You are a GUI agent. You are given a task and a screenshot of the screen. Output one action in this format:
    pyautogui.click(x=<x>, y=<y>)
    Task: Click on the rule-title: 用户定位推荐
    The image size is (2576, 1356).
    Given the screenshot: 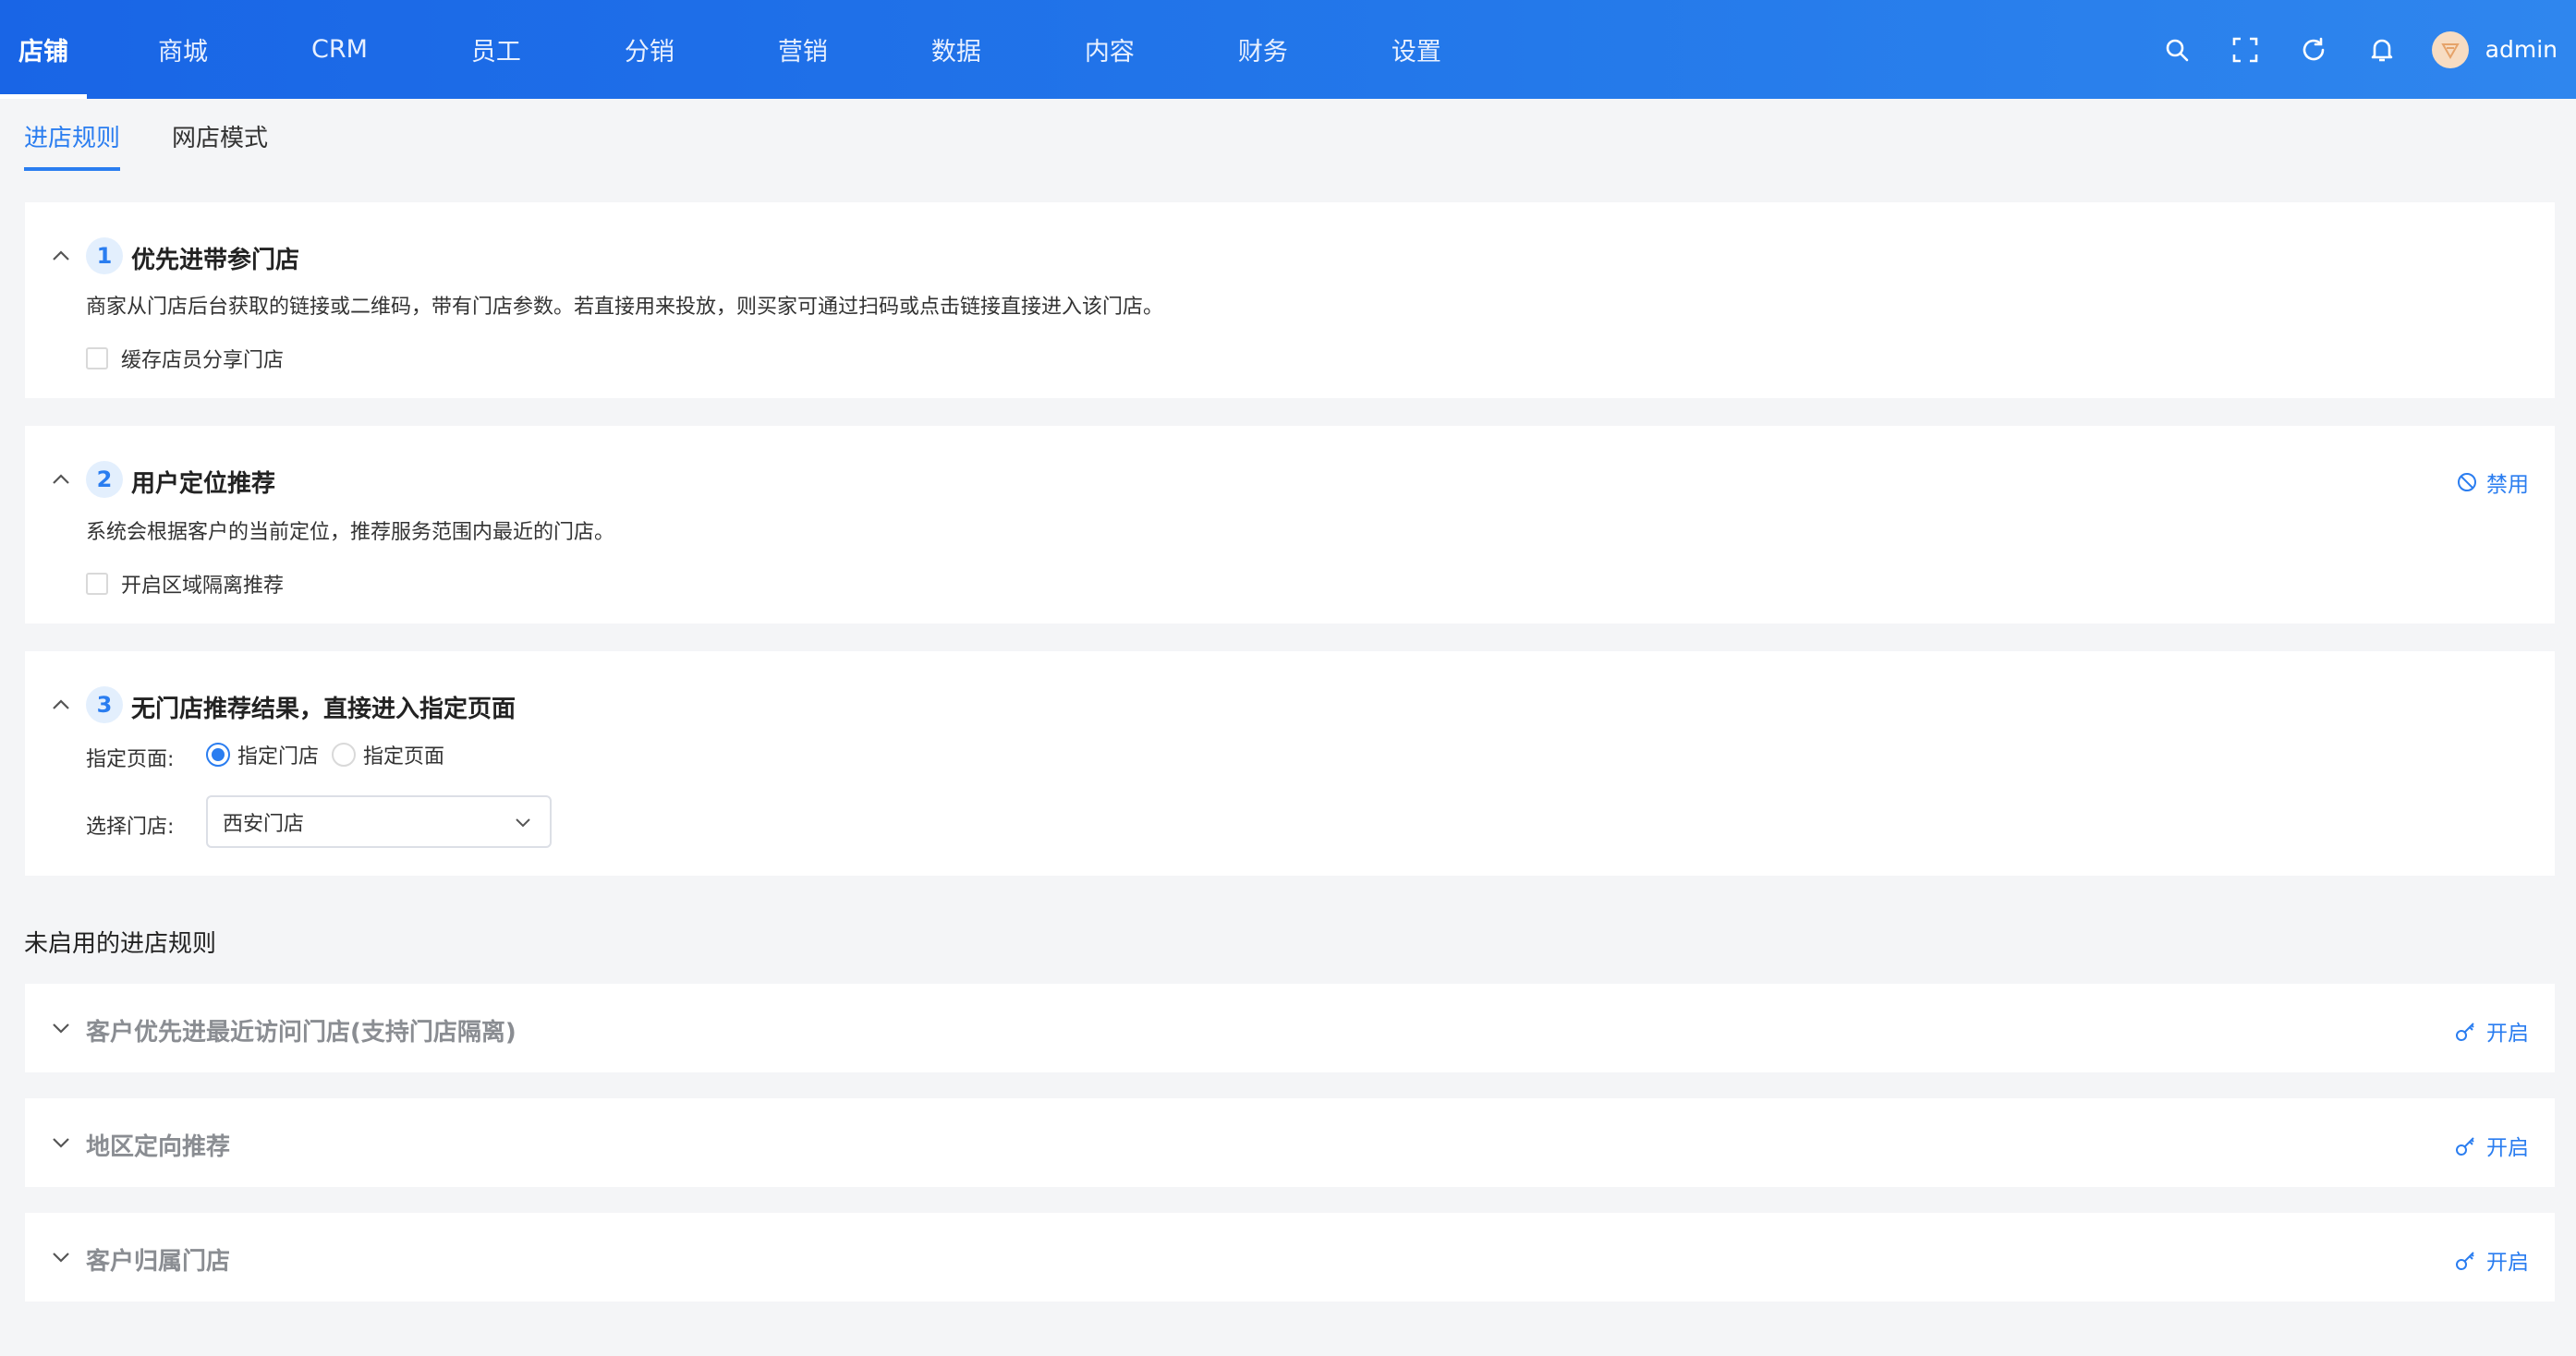 What is the action you would take?
    pyautogui.click(x=203, y=484)
    